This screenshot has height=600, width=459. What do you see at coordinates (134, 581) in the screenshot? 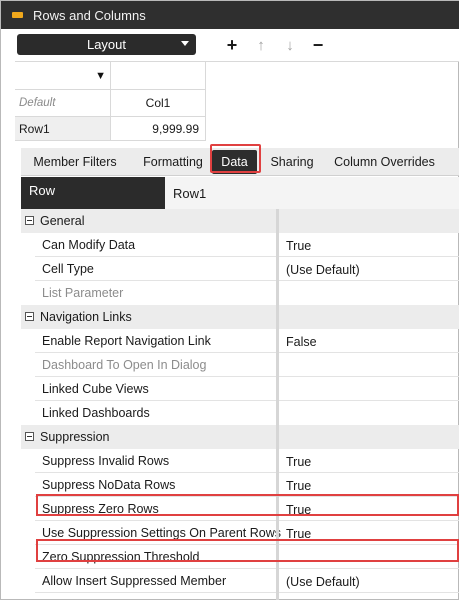
I see `property-name: Allow Insert Suppressed Member` at bounding box center [134, 581].